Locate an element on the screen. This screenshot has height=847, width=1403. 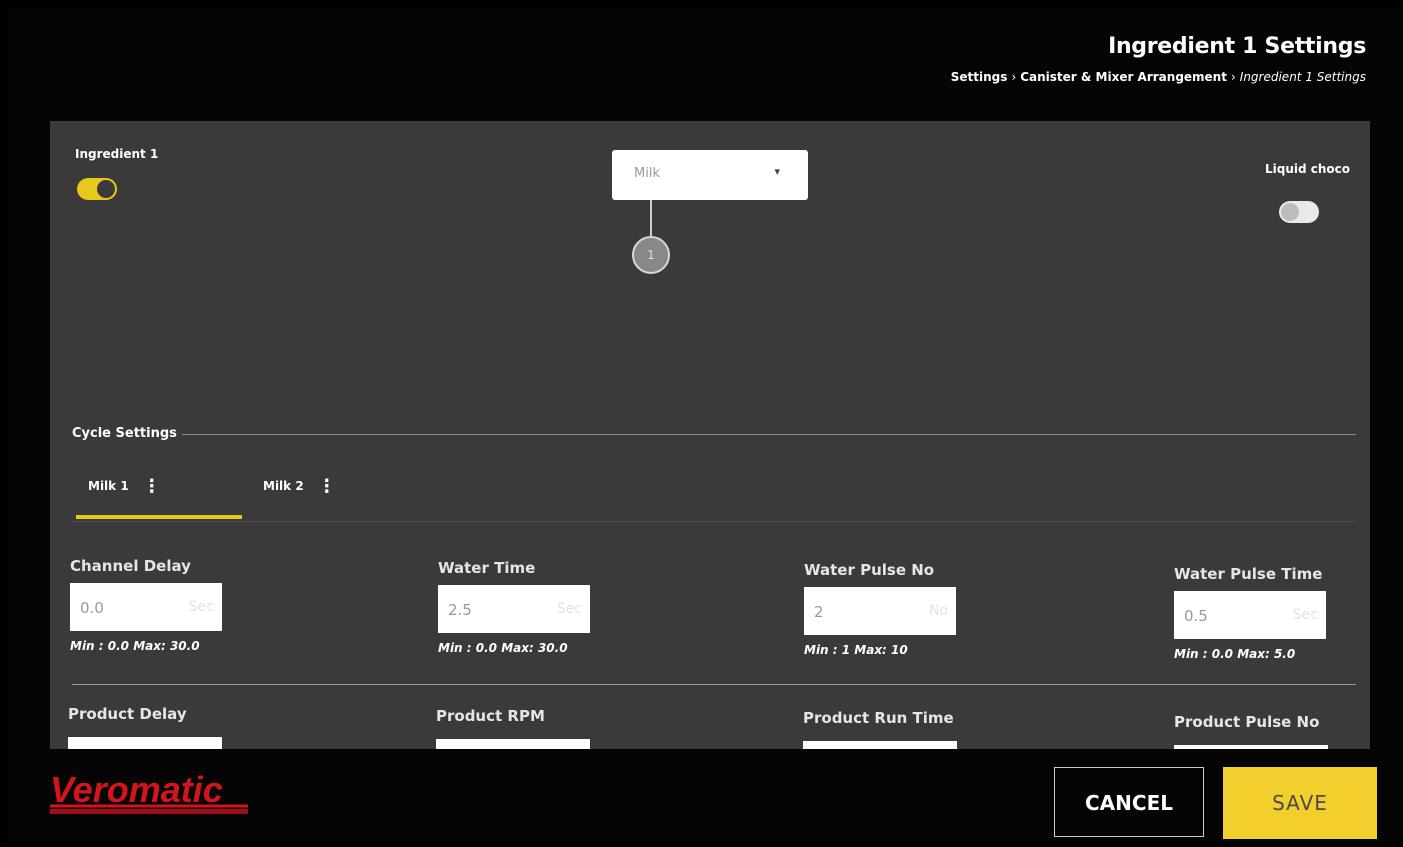
liquid-choco-toggle is located at coordinates (1299, 212).